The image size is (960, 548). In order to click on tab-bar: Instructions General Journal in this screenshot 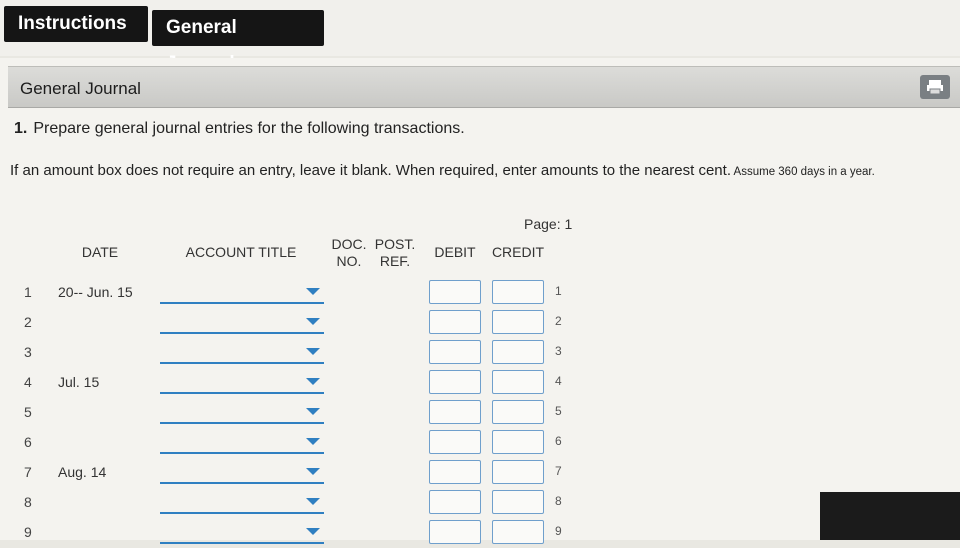, I will do `click(480, 37)`.